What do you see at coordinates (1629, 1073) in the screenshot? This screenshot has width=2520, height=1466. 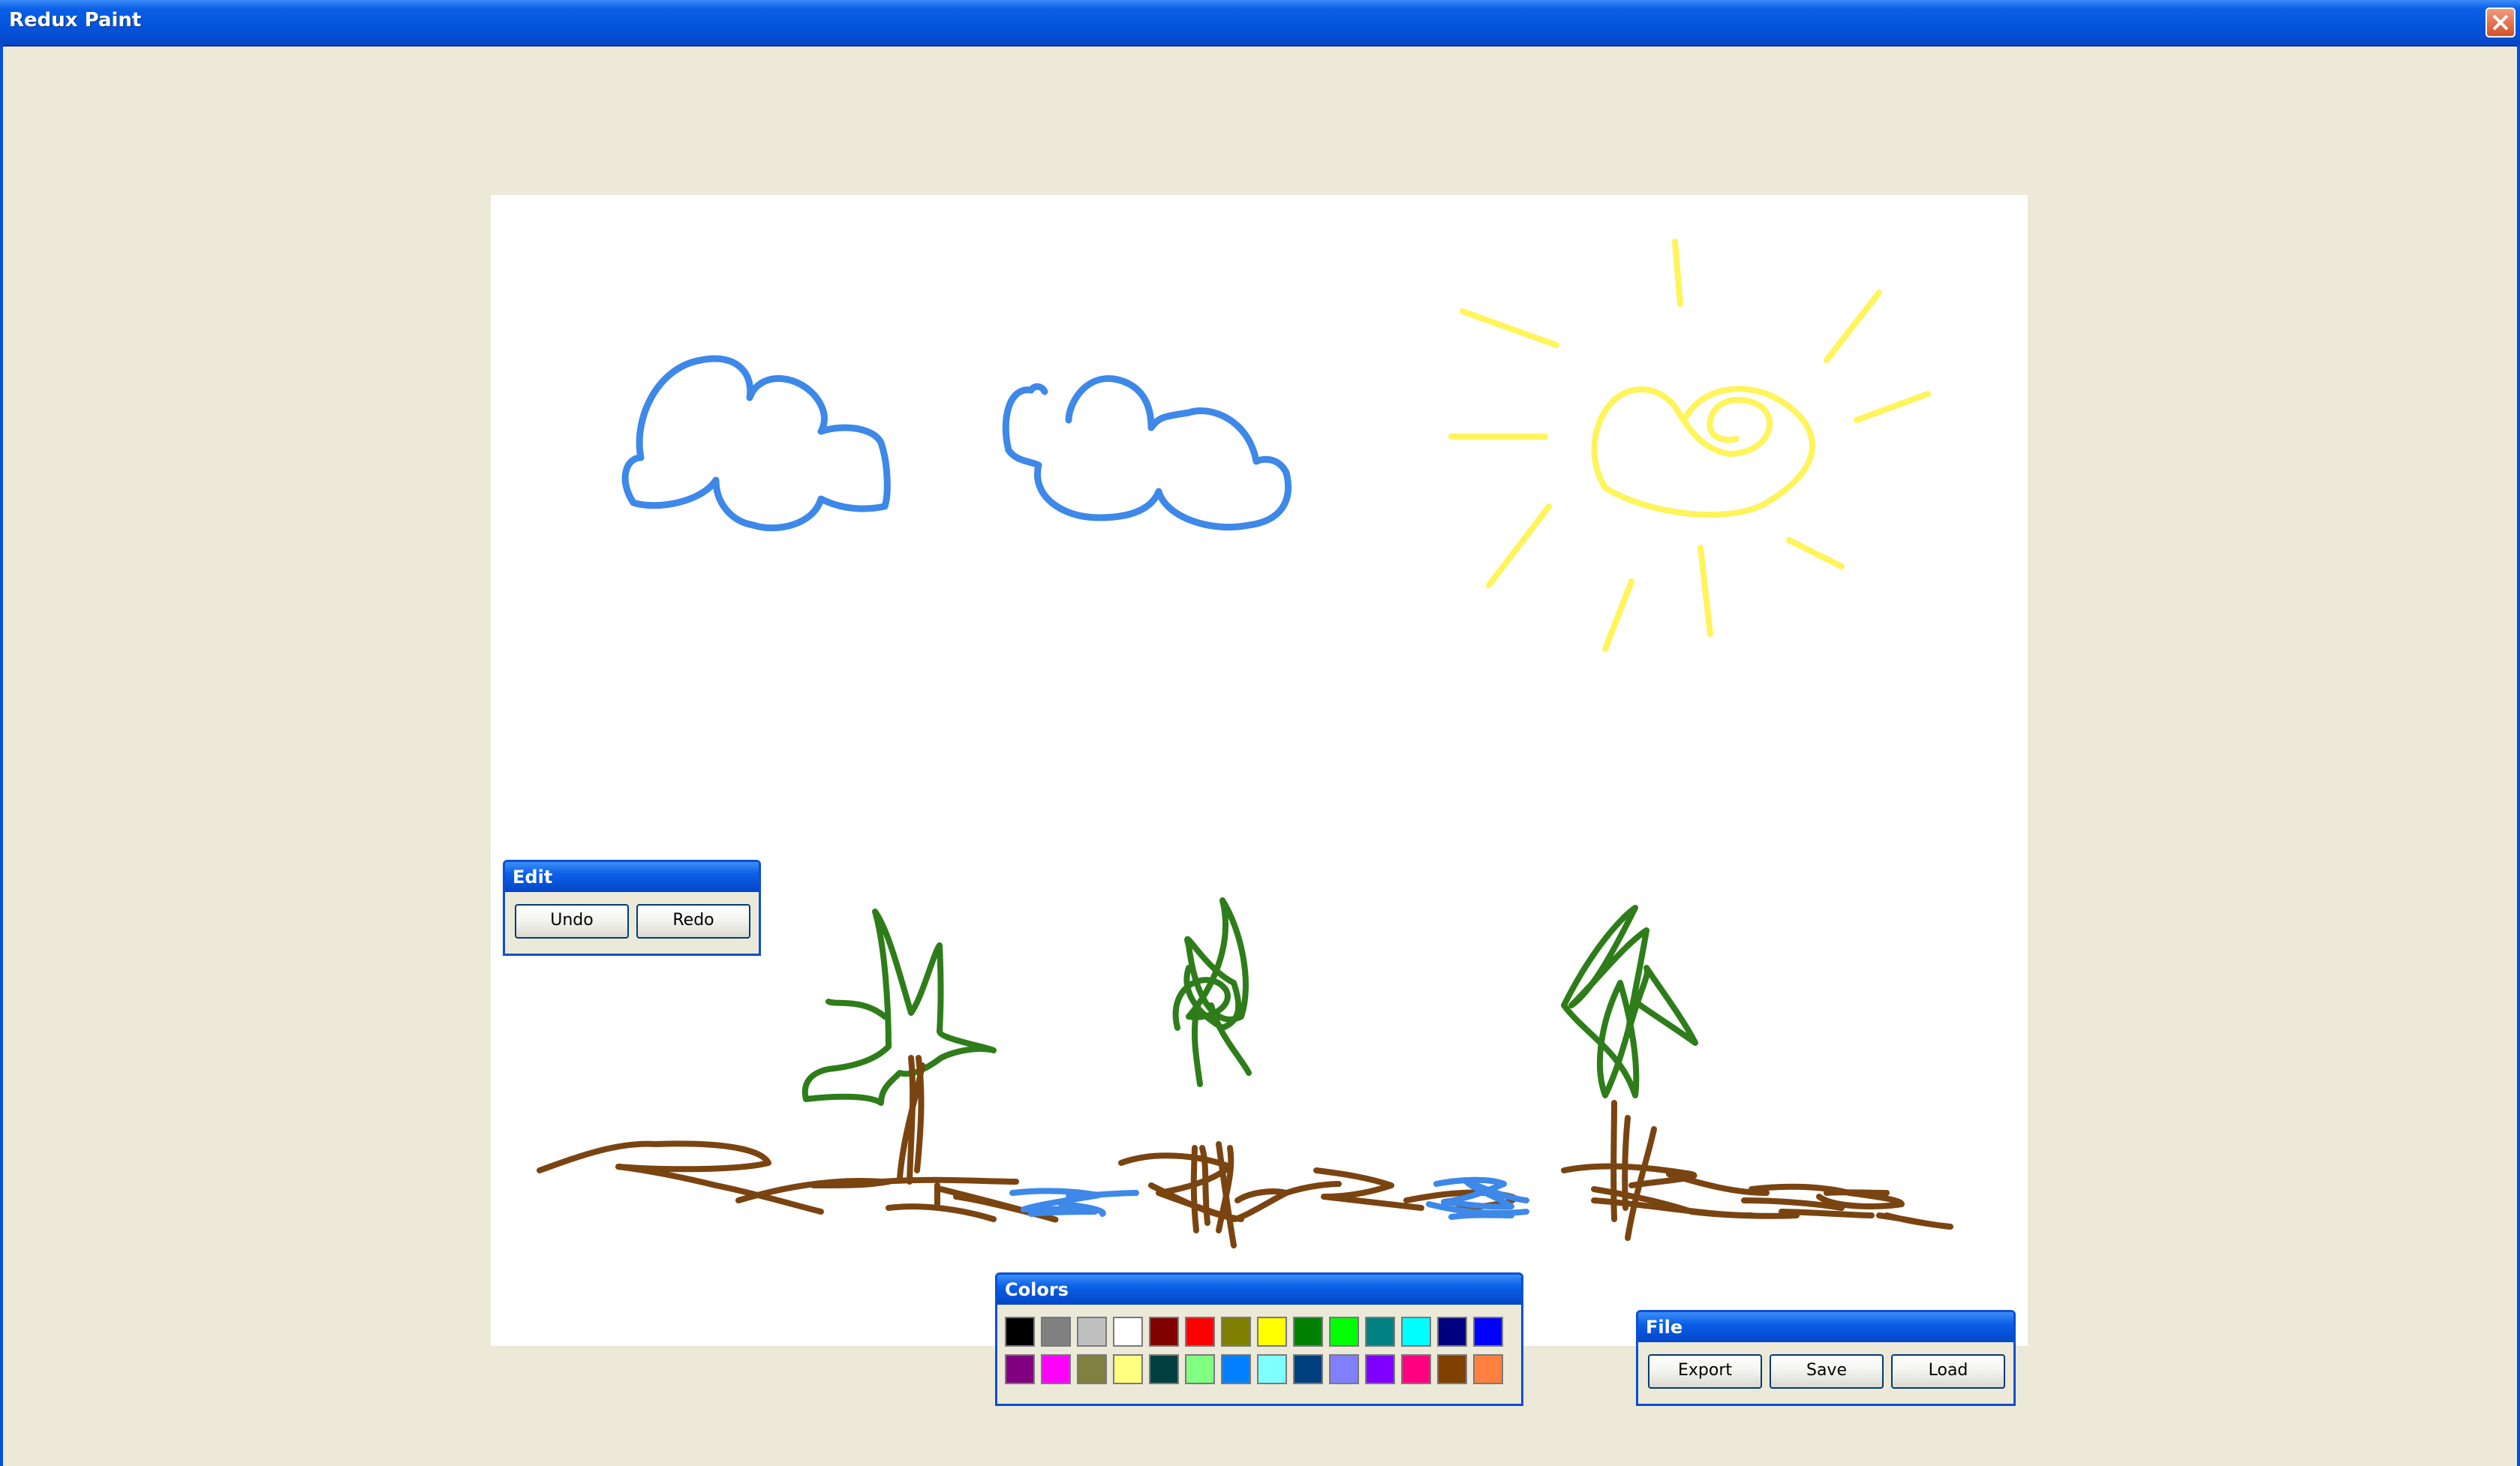 I see `tree-right-drawing` at bounding box center [1629, 1073].